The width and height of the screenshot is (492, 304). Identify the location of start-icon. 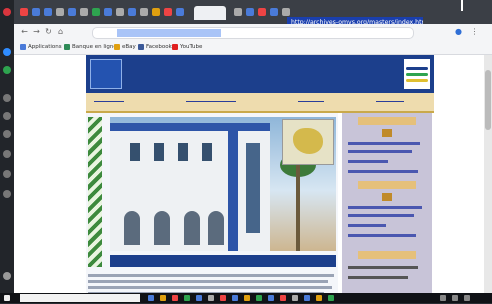
(7, 298).